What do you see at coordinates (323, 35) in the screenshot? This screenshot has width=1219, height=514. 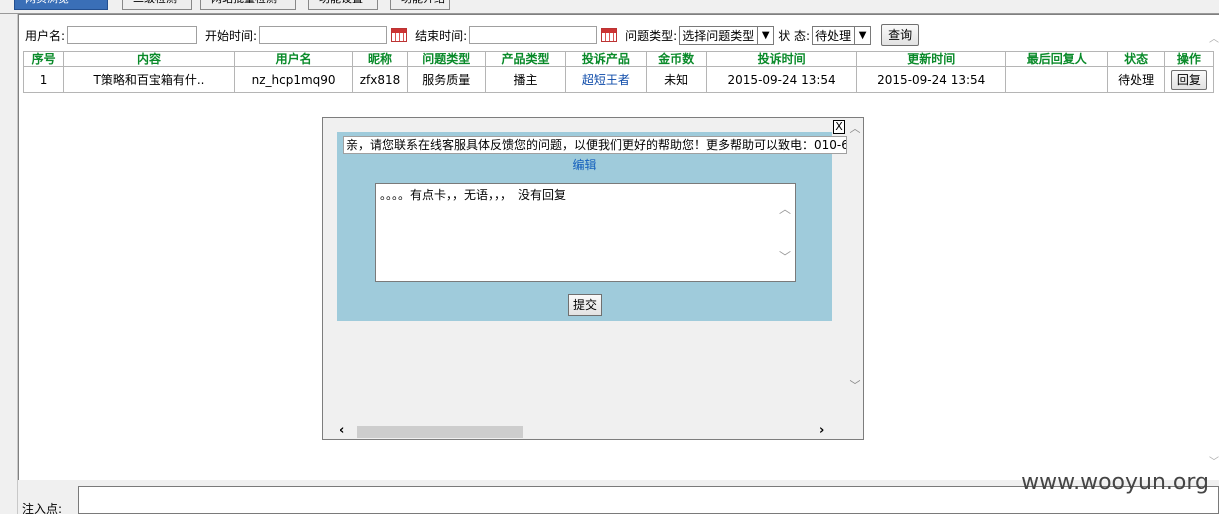 I see `start-time-input` at bounding box center [323, 35].